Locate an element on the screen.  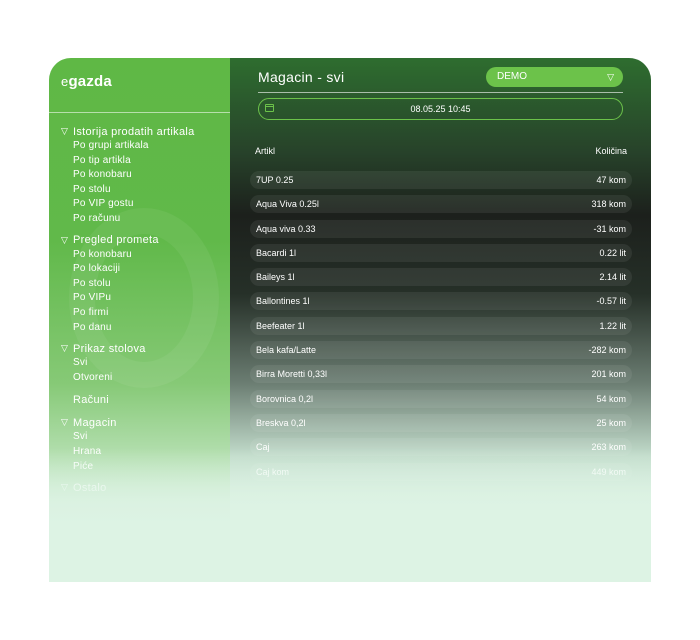
article-name: Aqua viva 0.33 is located at coordinates (286, 228).